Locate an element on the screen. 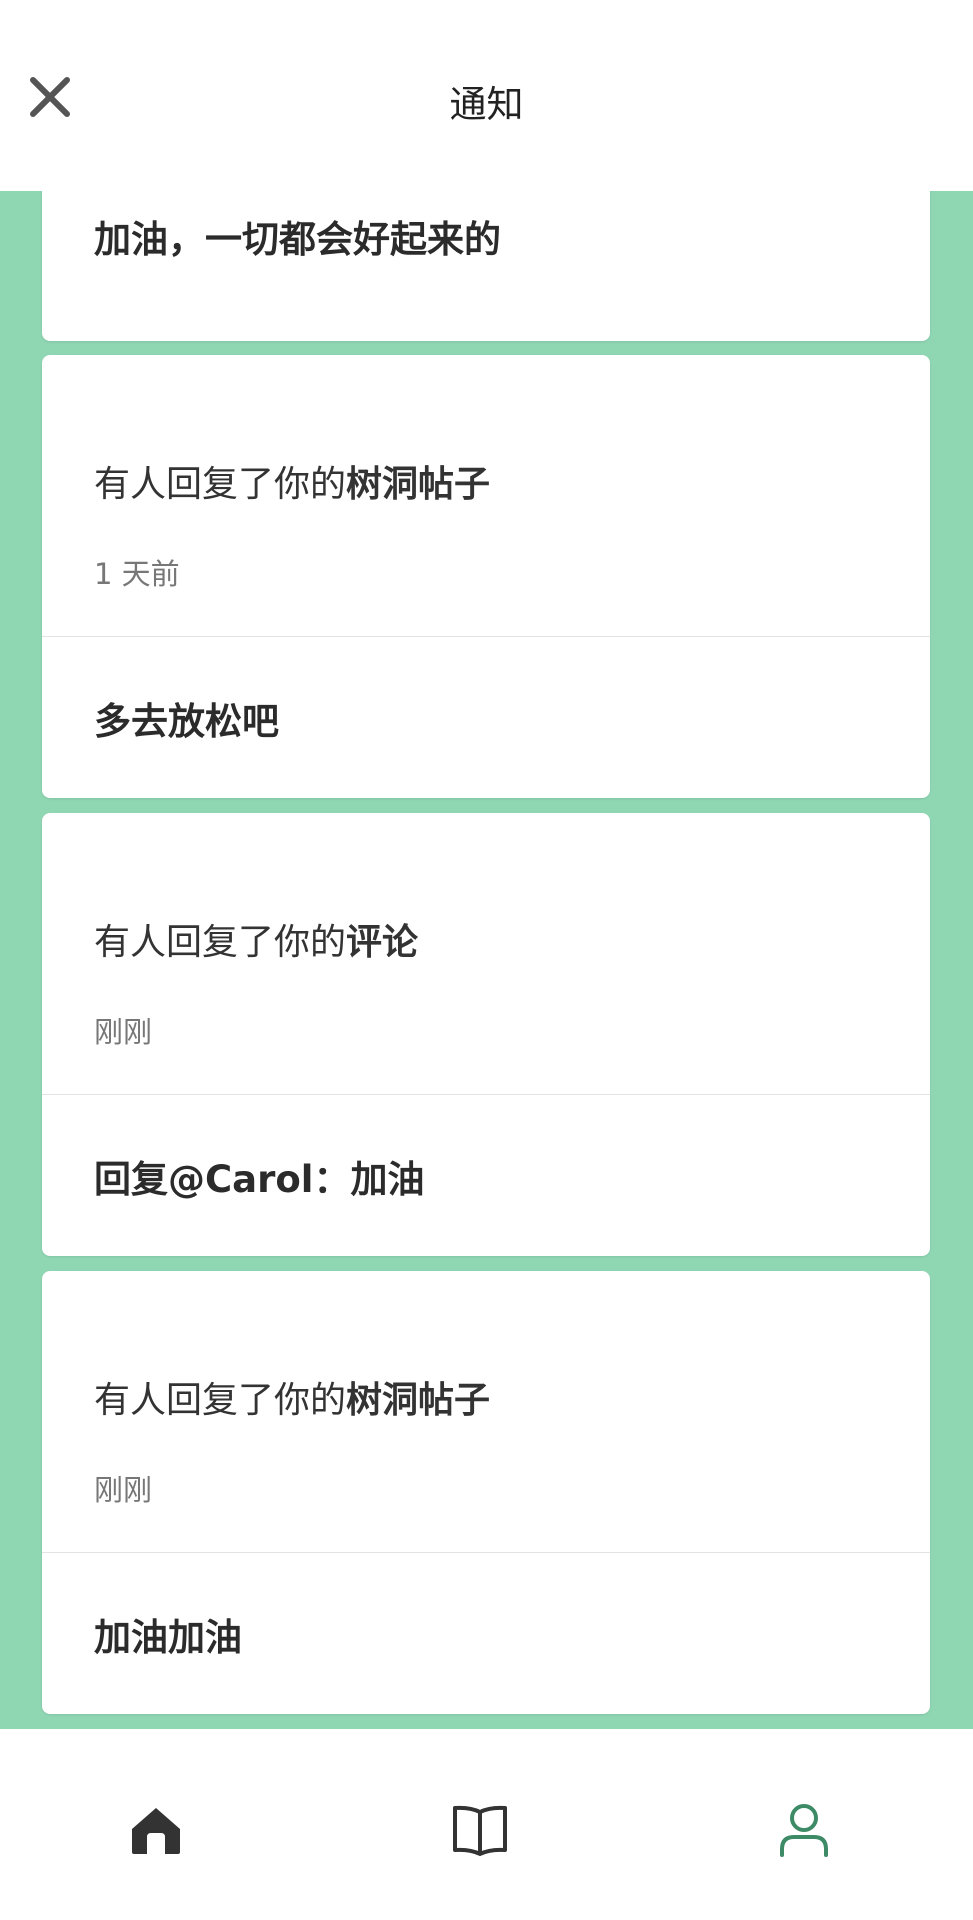 The image size is (973, 1920). header: 通知 is located at coordinates (486, 95).